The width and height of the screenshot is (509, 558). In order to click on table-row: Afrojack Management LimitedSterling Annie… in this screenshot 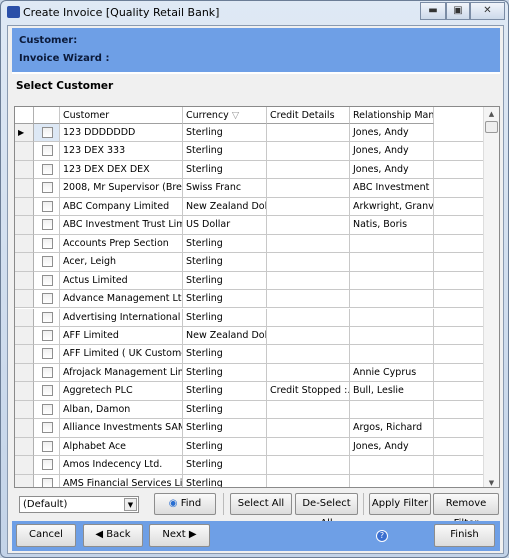, I will do `click(250, 373)`.